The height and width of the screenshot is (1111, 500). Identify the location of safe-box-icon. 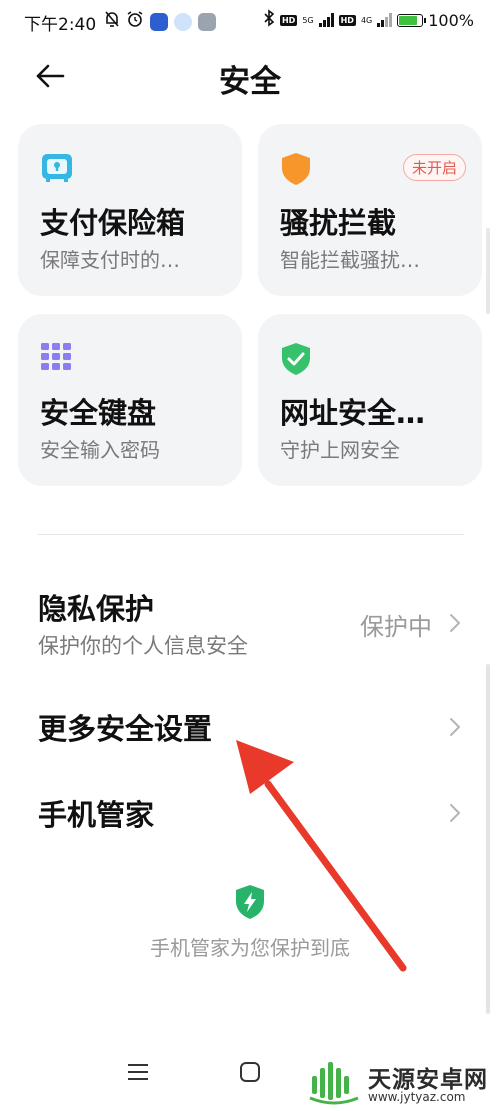
(57, 170).